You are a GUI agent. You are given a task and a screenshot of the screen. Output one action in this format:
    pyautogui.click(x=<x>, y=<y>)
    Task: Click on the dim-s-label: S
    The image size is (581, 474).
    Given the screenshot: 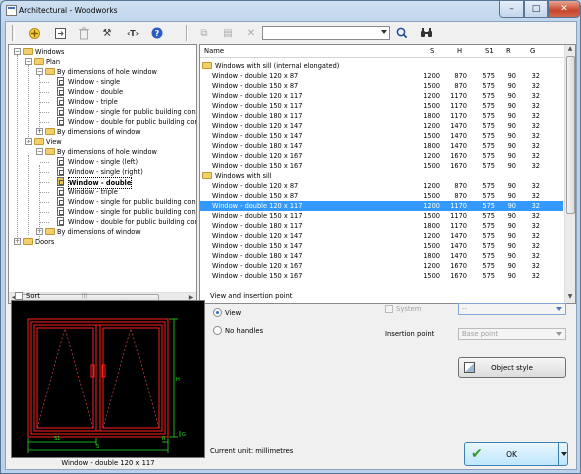 What is the action you would take?
    pyautogui.click(x=97, y=447)
    